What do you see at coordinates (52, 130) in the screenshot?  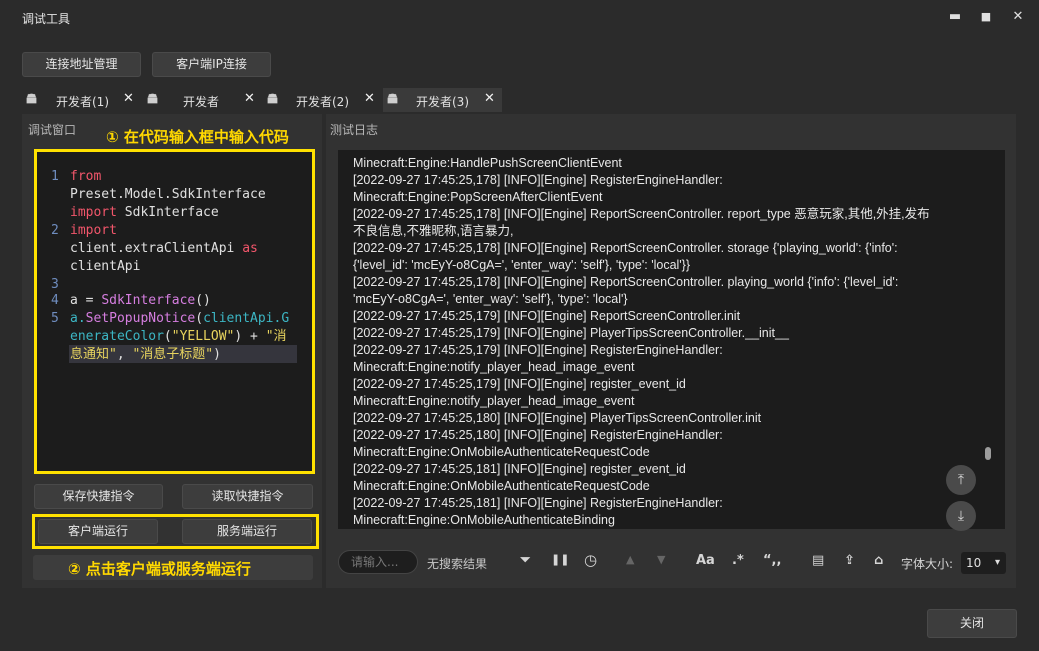 I see `debug-panel-header: 调试窗口` at bounding box center [52, 130].